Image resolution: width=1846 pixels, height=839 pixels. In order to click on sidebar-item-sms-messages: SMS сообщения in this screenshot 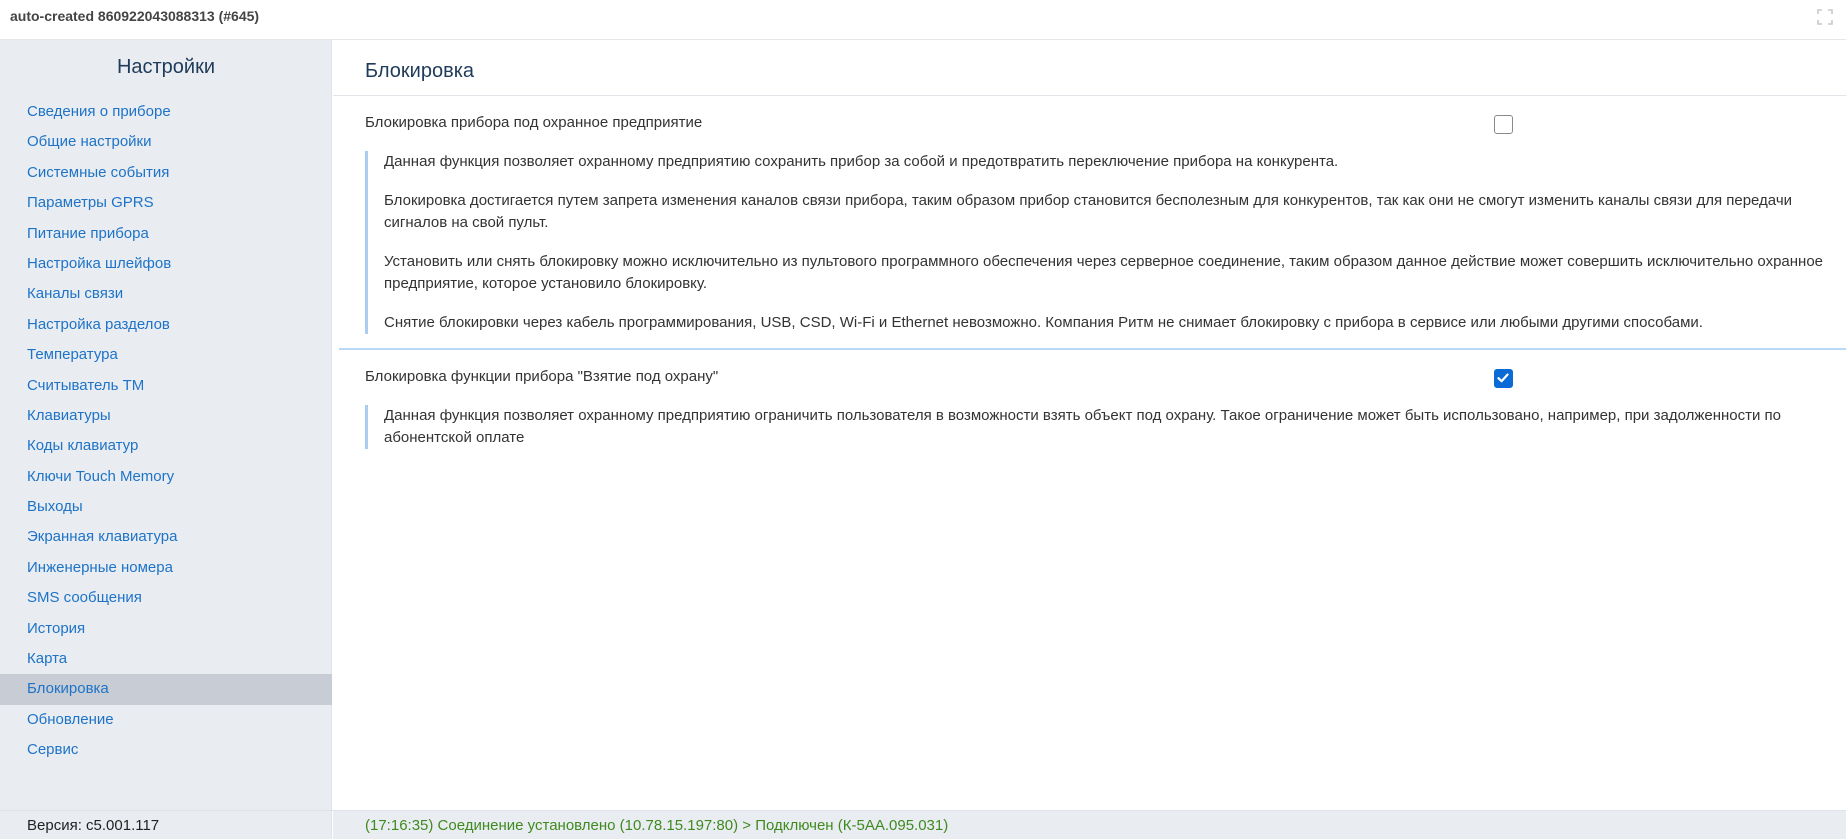, I will do `click(166, 598)`.